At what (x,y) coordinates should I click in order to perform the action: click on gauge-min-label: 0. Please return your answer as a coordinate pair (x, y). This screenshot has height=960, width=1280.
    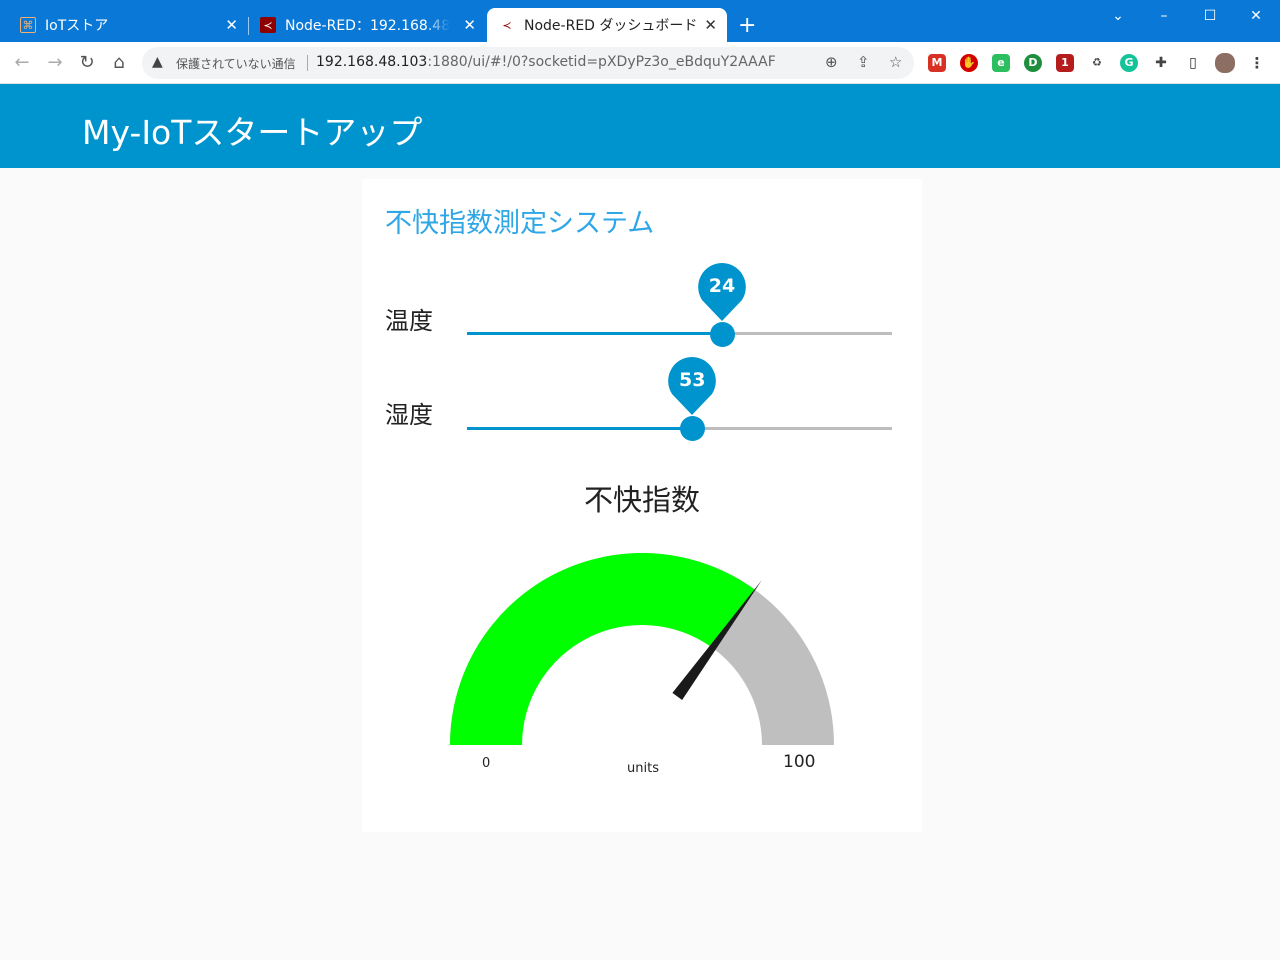
    Looking at the image, I should click on (486, 763).